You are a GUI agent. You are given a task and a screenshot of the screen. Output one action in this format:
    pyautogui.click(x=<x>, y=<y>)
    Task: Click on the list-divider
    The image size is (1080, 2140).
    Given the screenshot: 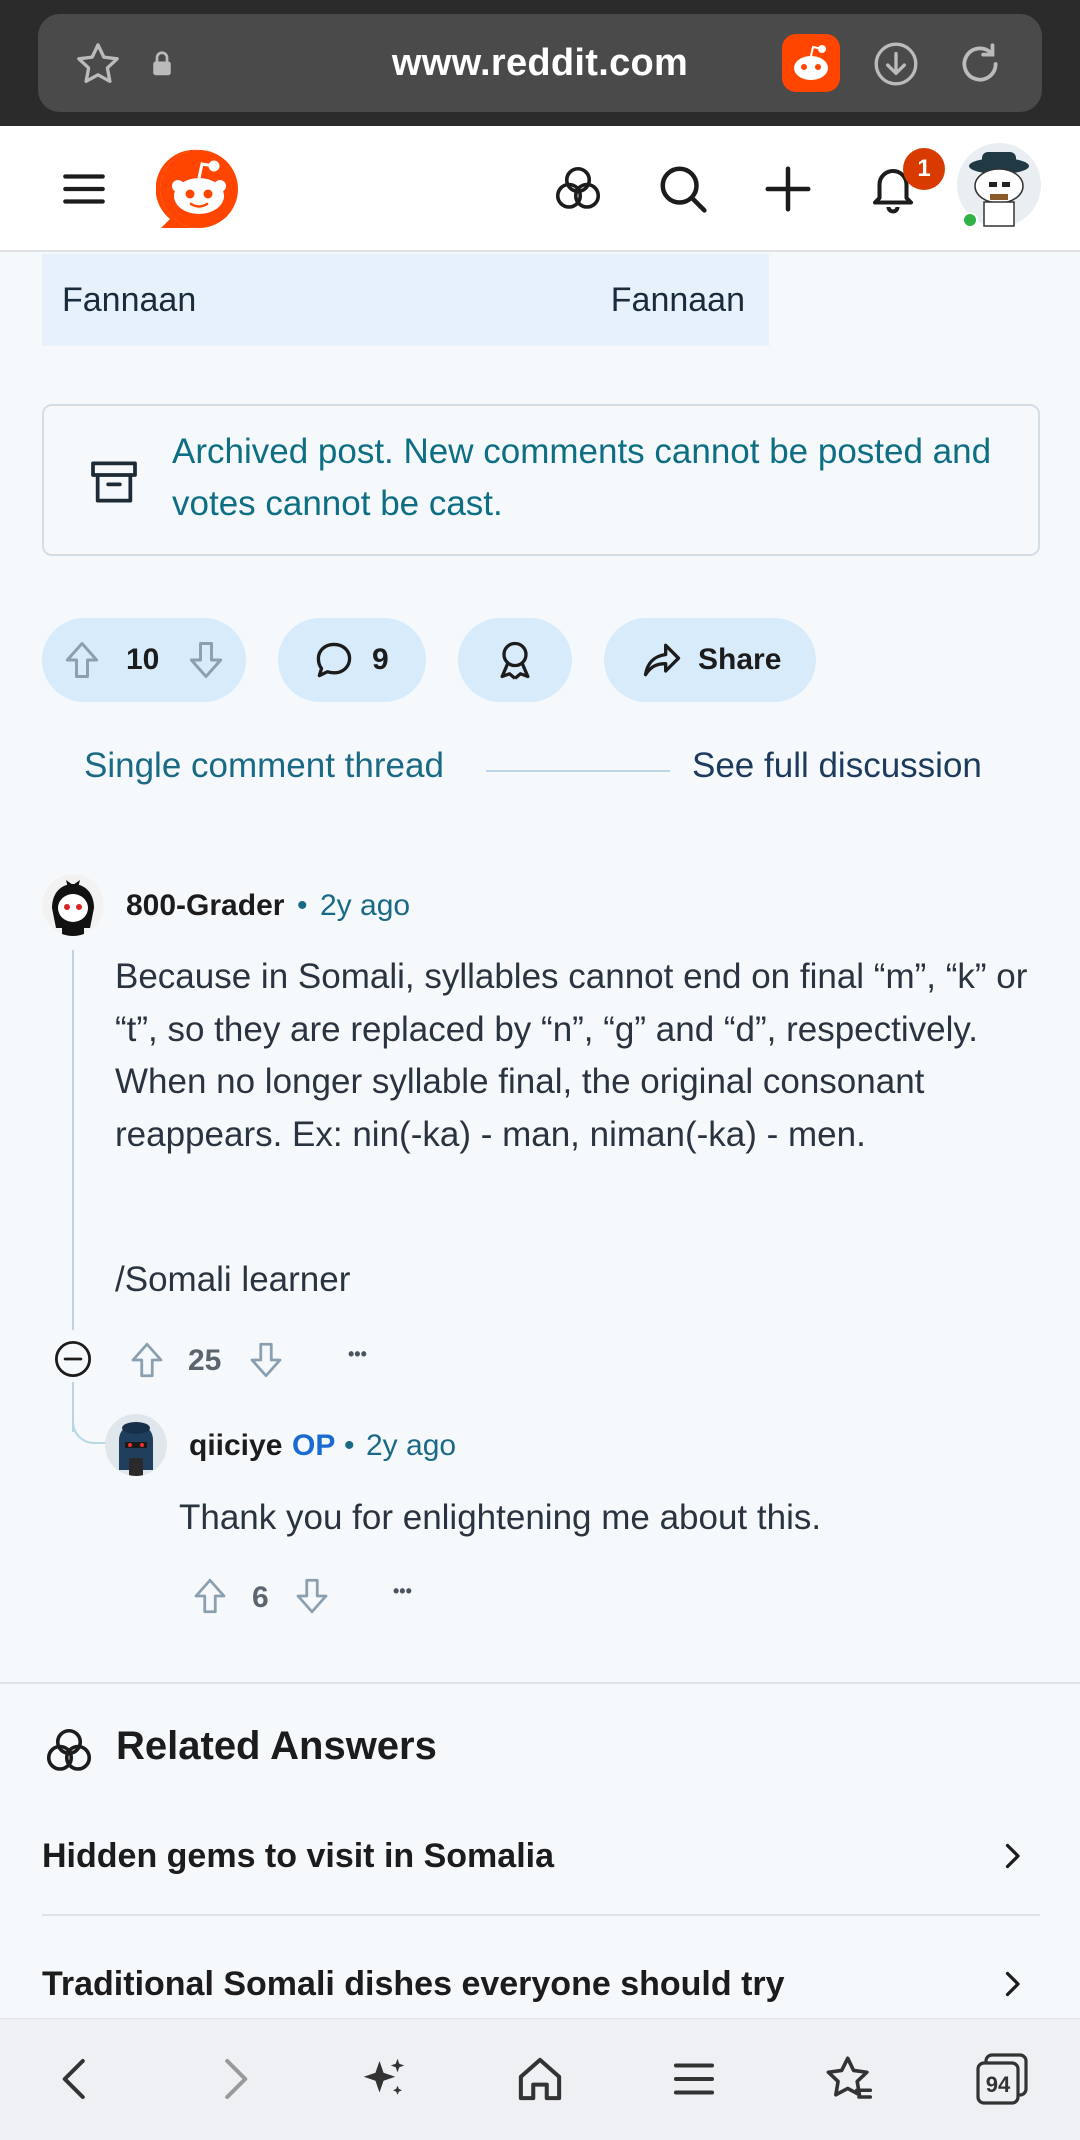 What is the action you would take?
    pyautogui.click(x=541, y=1915)
    